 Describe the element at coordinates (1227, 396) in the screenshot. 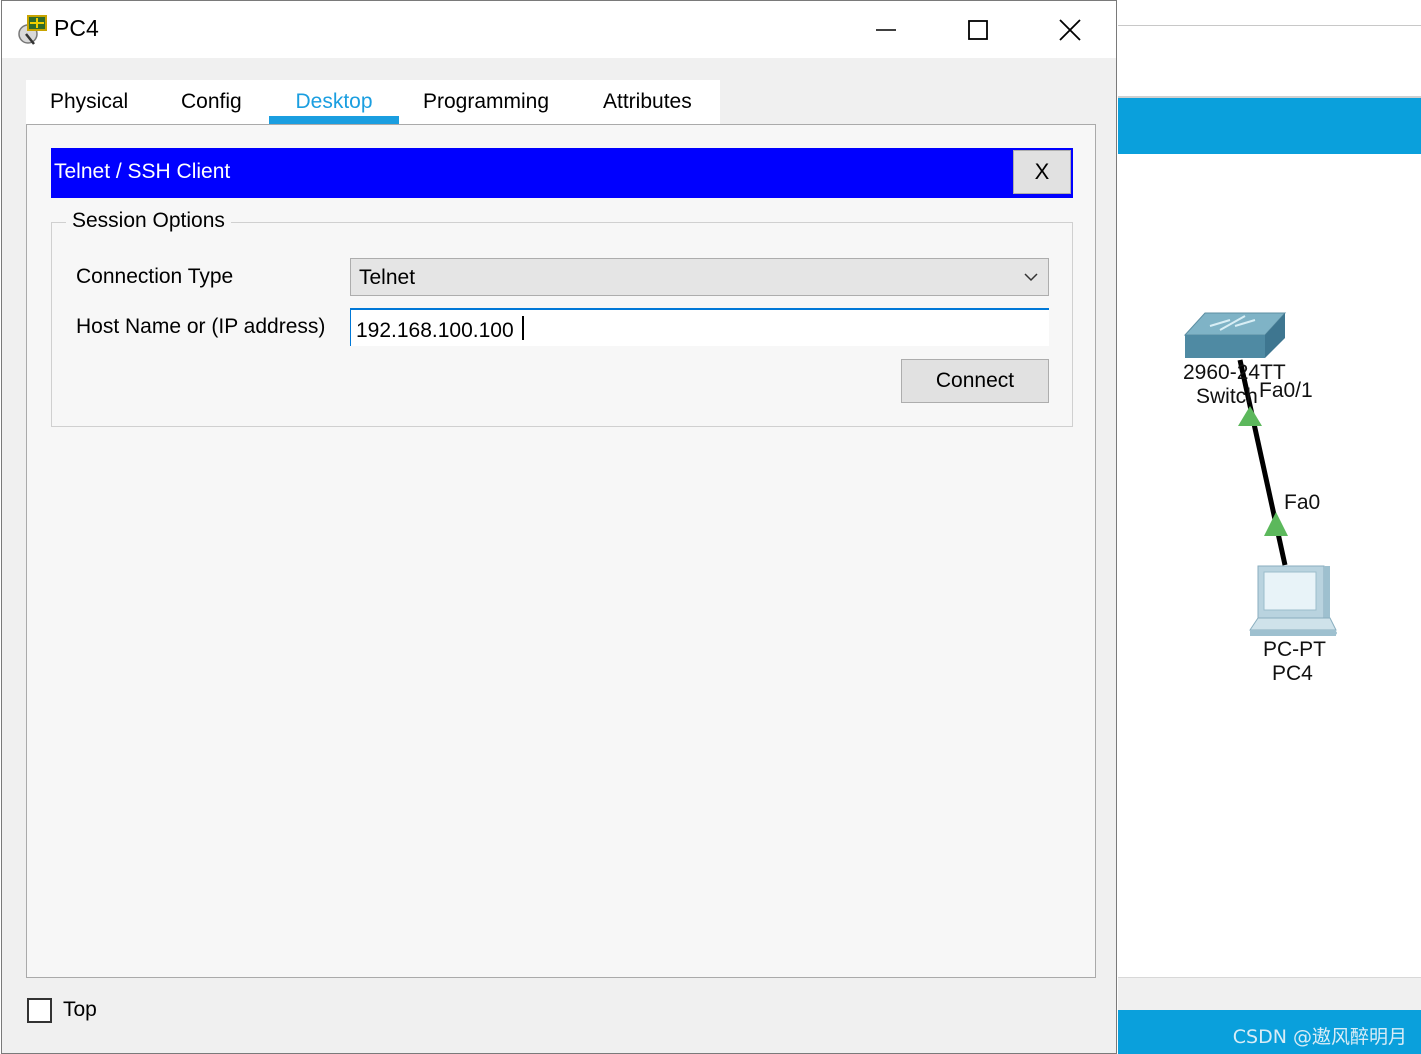

I see `switch-name-label: Switch` at that location.